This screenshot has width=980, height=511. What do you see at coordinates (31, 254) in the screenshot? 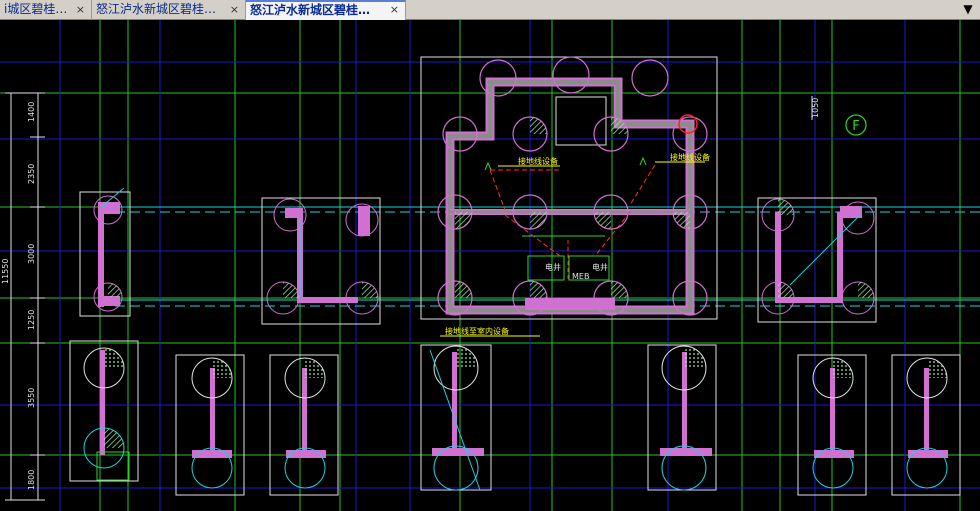
I see `dimension-label: 3000` at bounding box center [31, 254].